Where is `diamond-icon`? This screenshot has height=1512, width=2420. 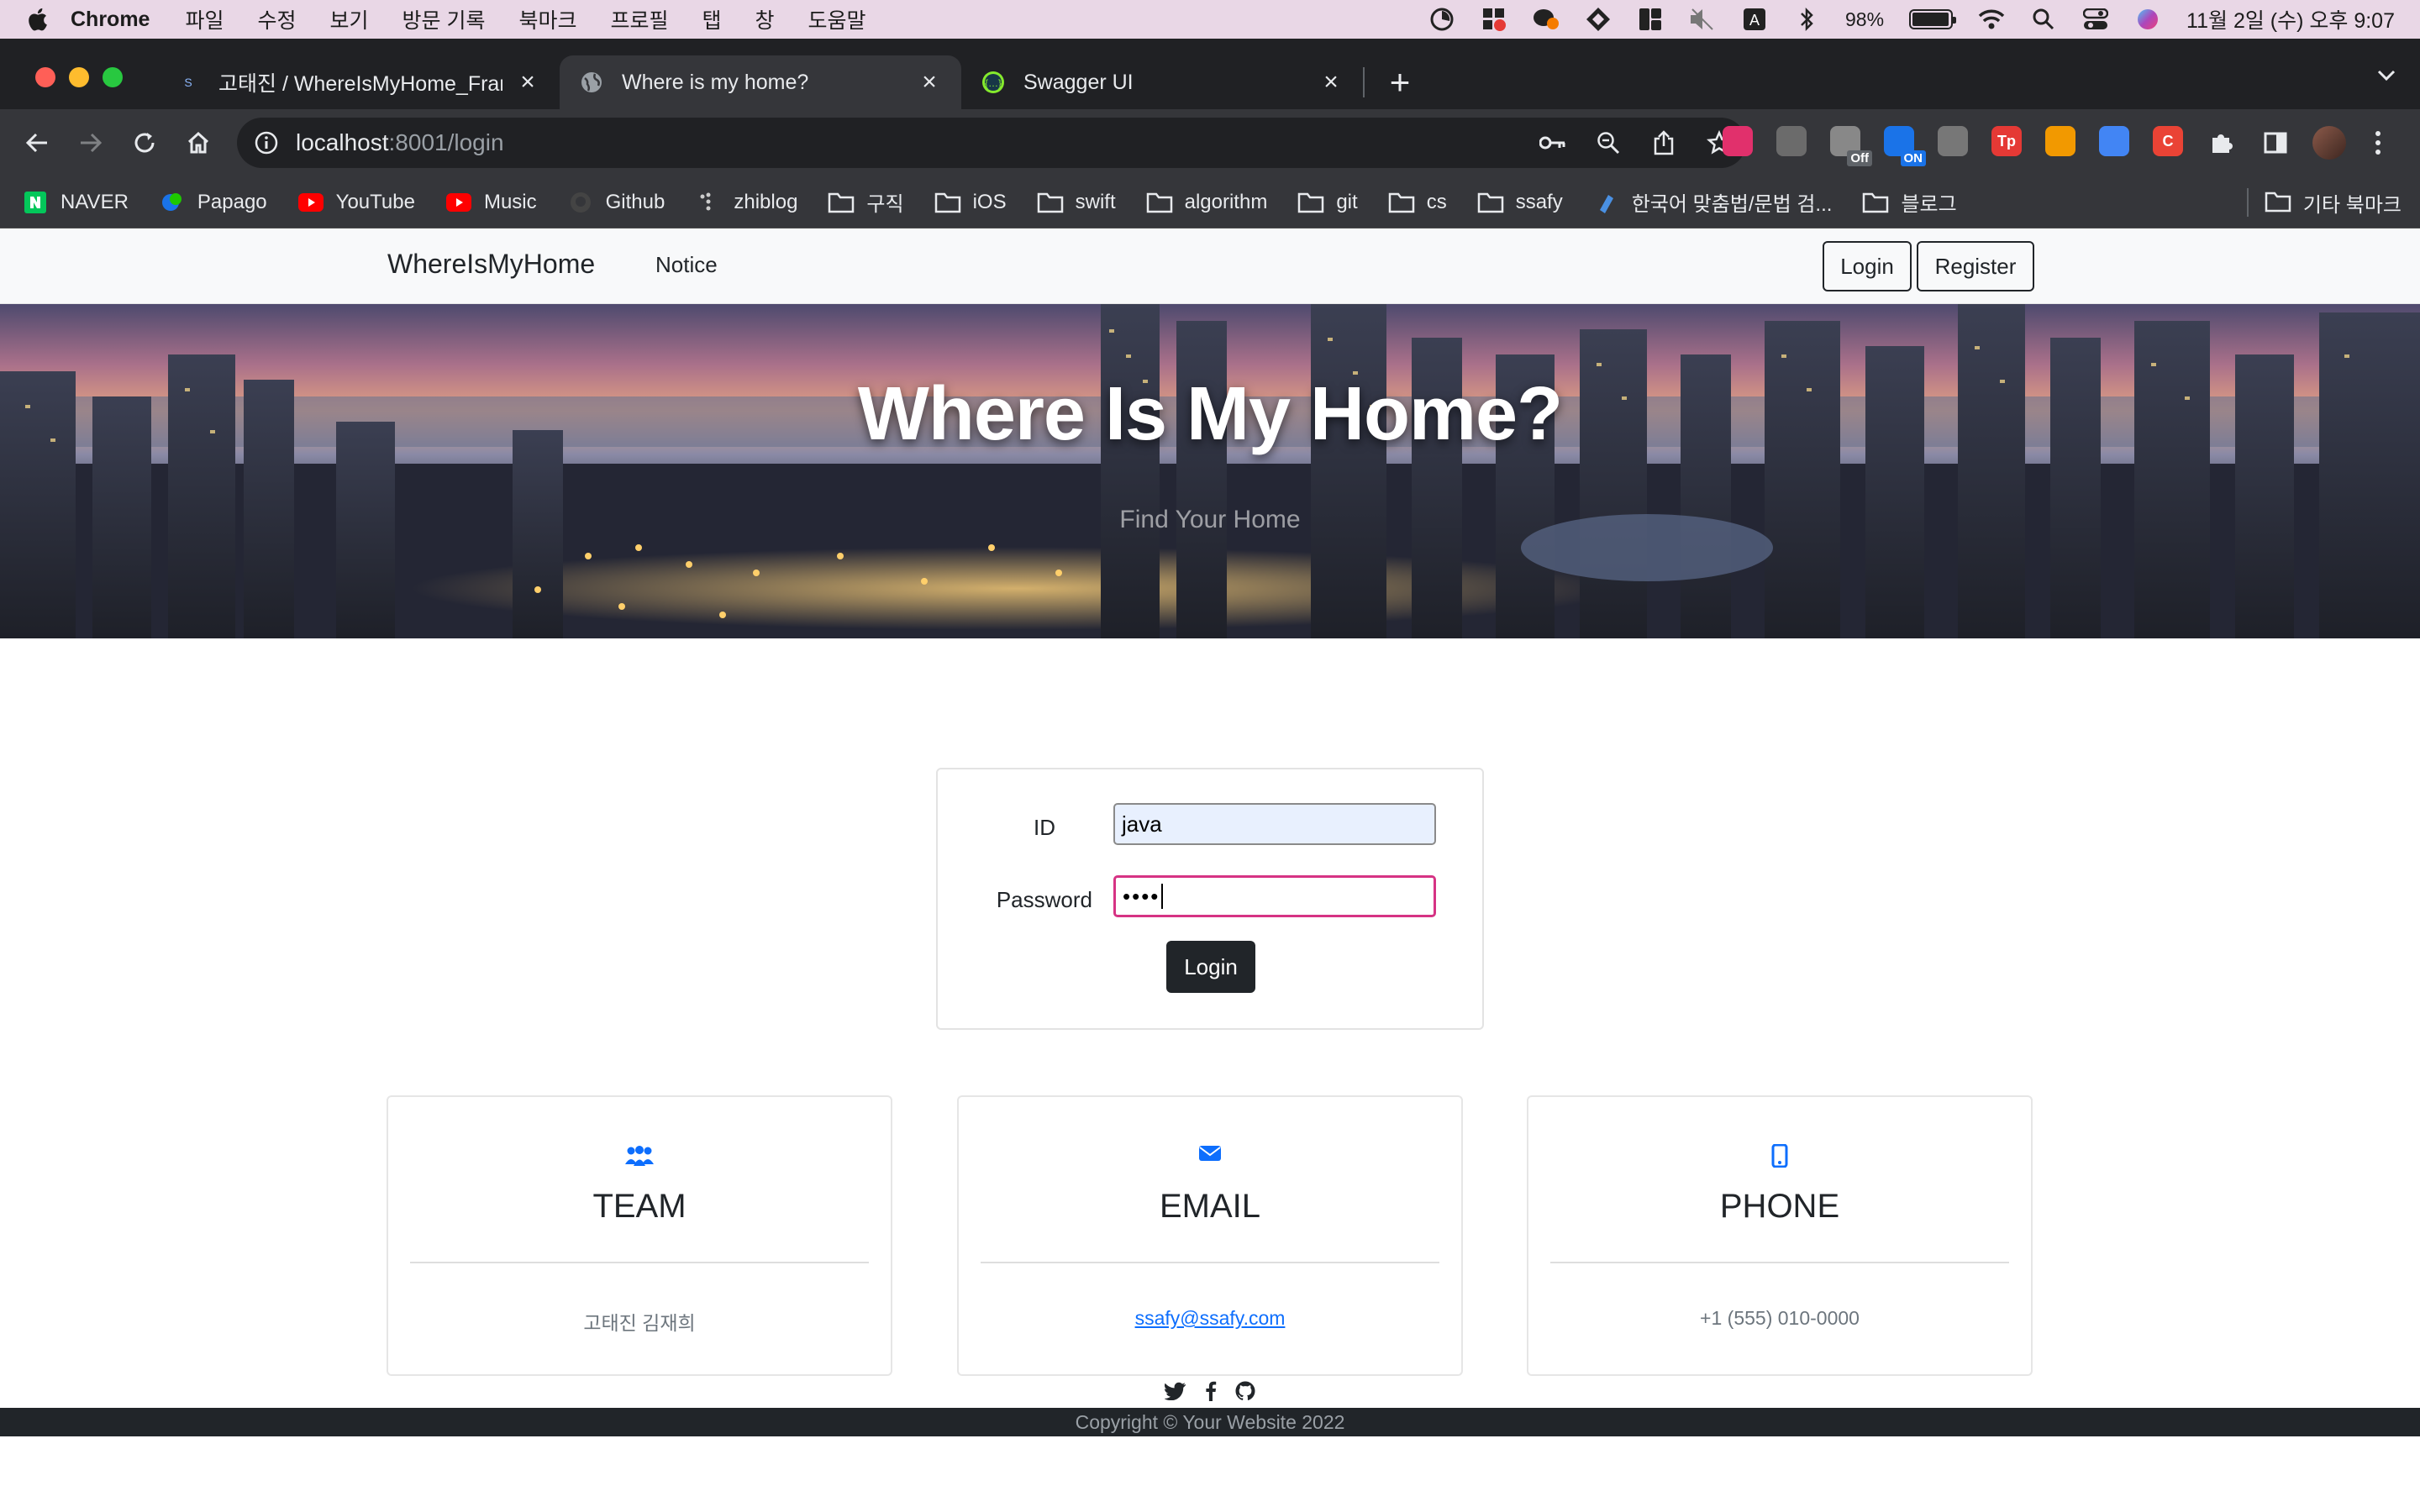 diamond-icon is located at coordinates (1598, 19).